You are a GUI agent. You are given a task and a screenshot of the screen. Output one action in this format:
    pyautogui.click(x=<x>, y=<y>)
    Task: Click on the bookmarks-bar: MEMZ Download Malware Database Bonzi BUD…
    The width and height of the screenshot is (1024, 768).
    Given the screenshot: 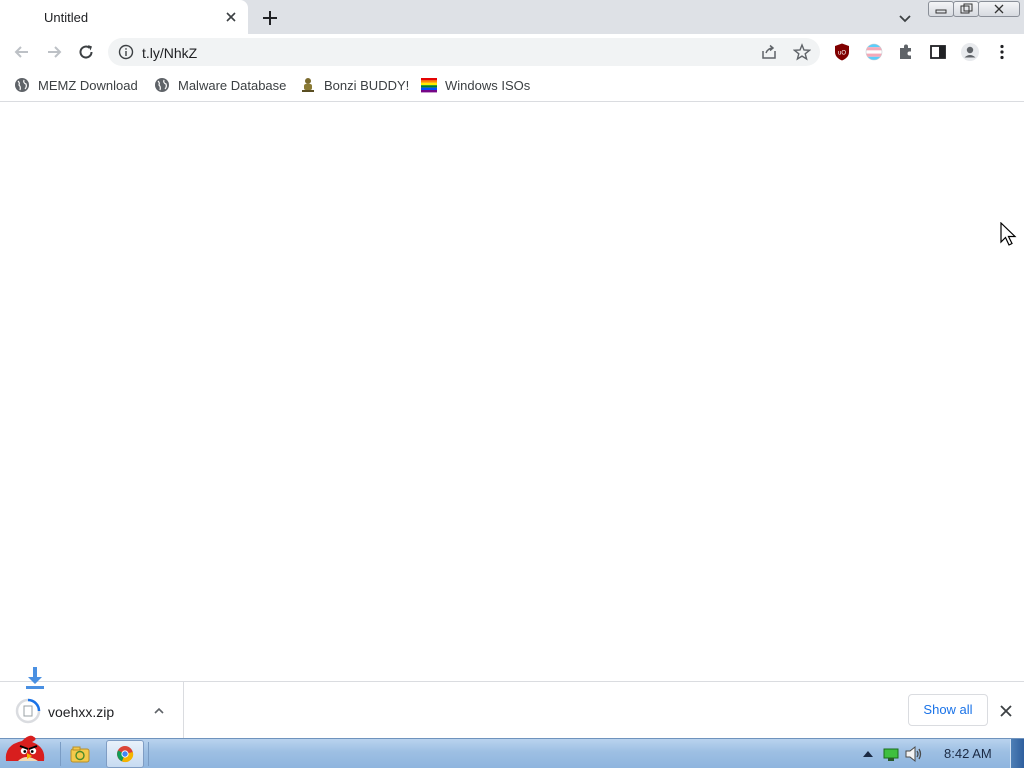 What is the action you would take?
    pyautogui.click(x=512, y=86)
    